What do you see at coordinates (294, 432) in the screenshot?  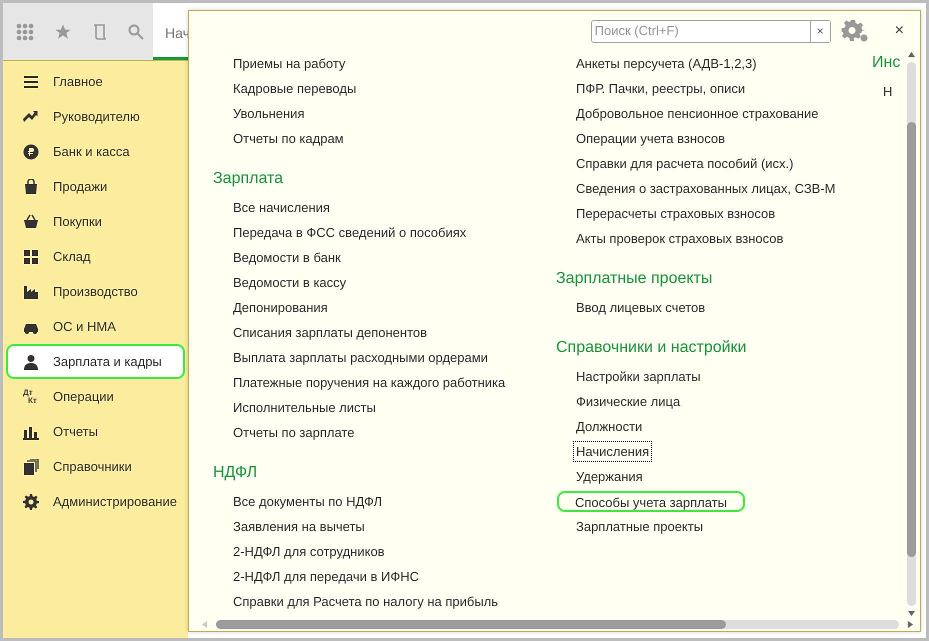 I see `menu-link: Отчеты по зарплате` at bounding box center [294, 432].